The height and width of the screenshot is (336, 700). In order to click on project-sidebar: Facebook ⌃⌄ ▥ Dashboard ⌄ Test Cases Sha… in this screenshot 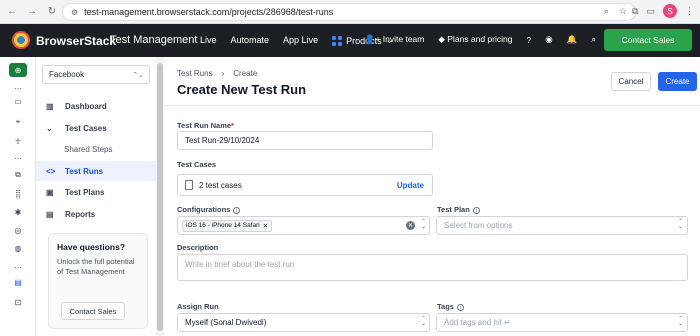, I will do `click(96, 196)`.